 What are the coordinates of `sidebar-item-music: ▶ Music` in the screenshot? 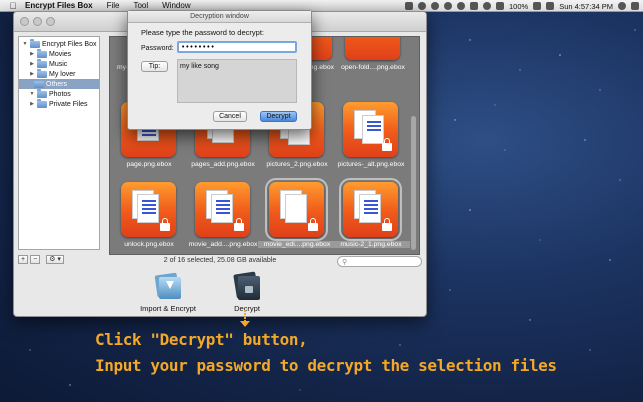 It's located at (48, 63).